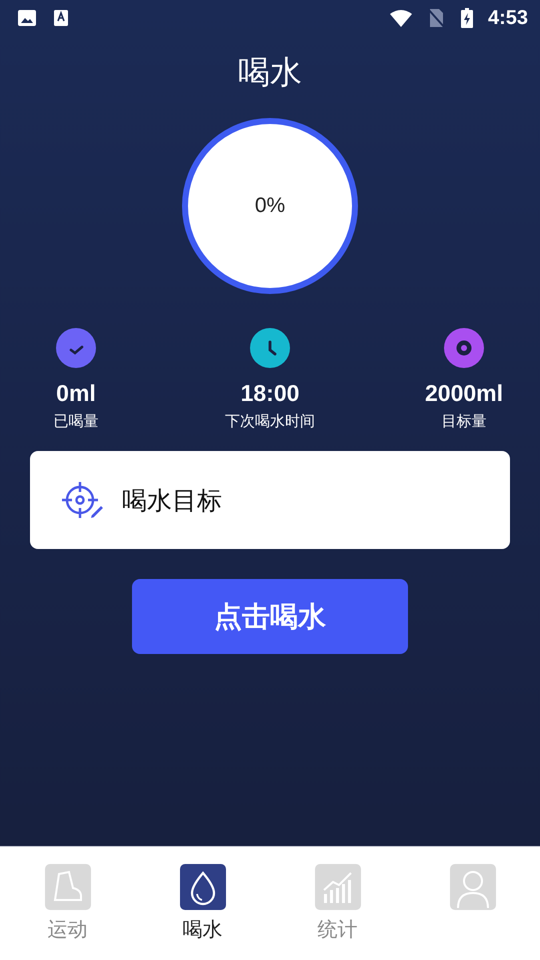  Describe the element at coordinates (270, 616) in the screenshot. I see `drink-button: 点击喝水` at that location.